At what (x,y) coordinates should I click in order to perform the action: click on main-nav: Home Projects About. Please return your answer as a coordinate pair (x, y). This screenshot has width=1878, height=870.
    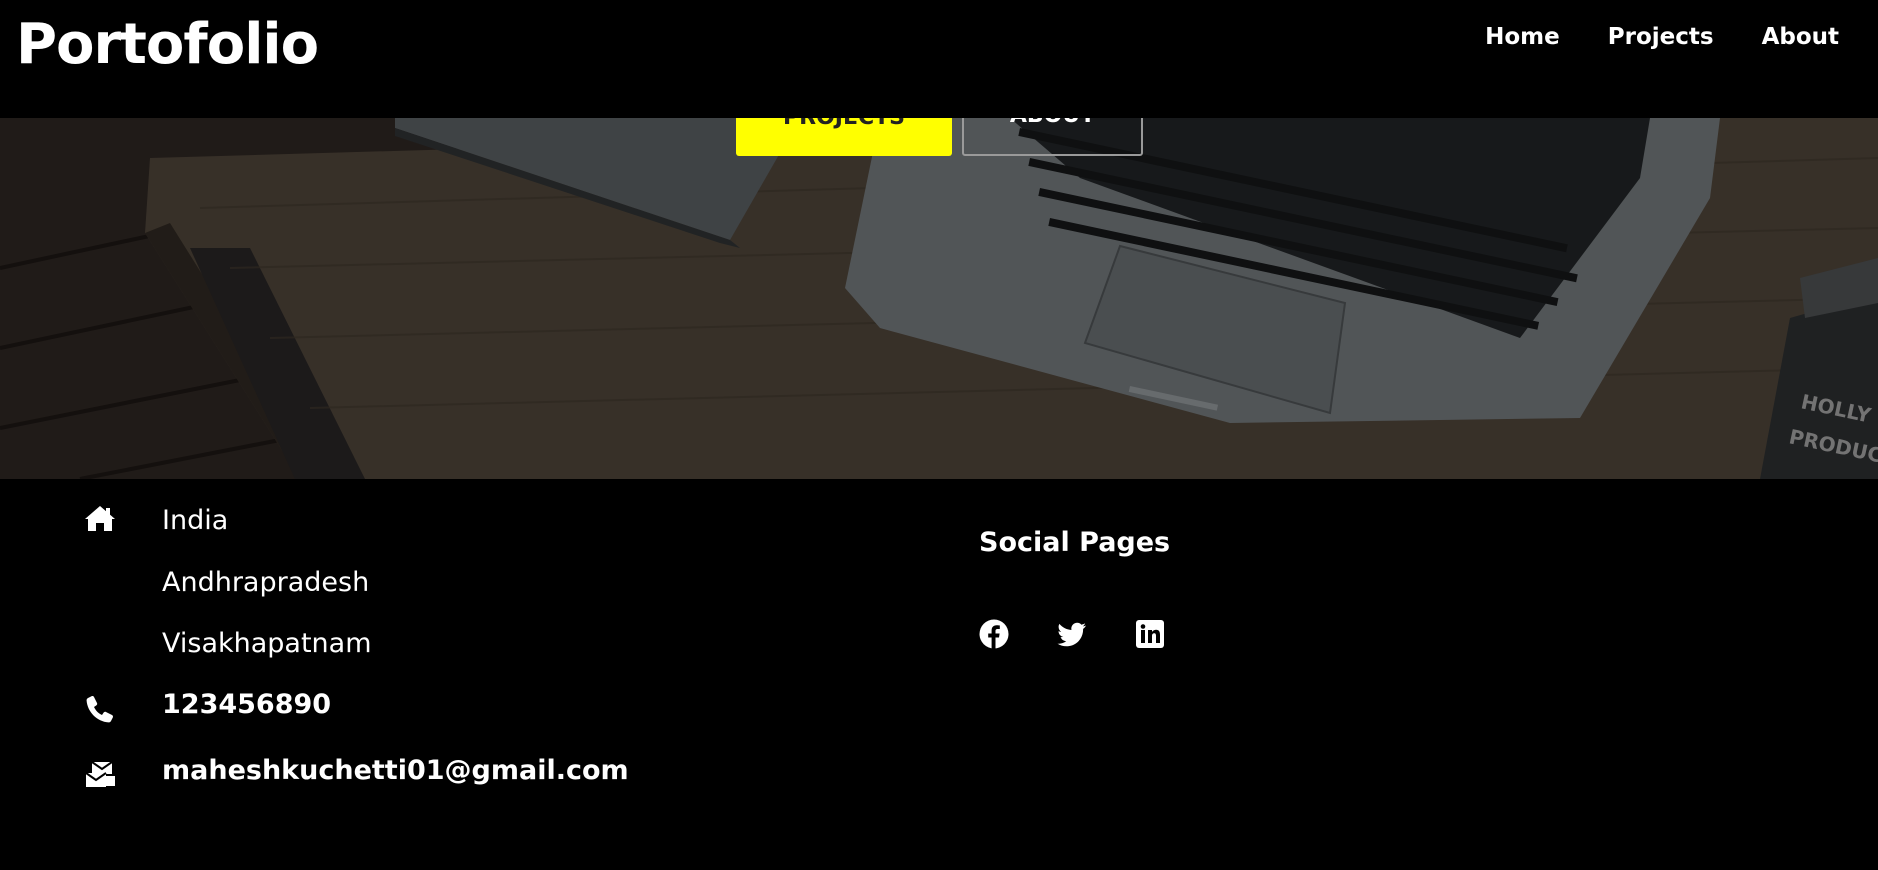
    Looking at the image, I should click on (1662, 37).